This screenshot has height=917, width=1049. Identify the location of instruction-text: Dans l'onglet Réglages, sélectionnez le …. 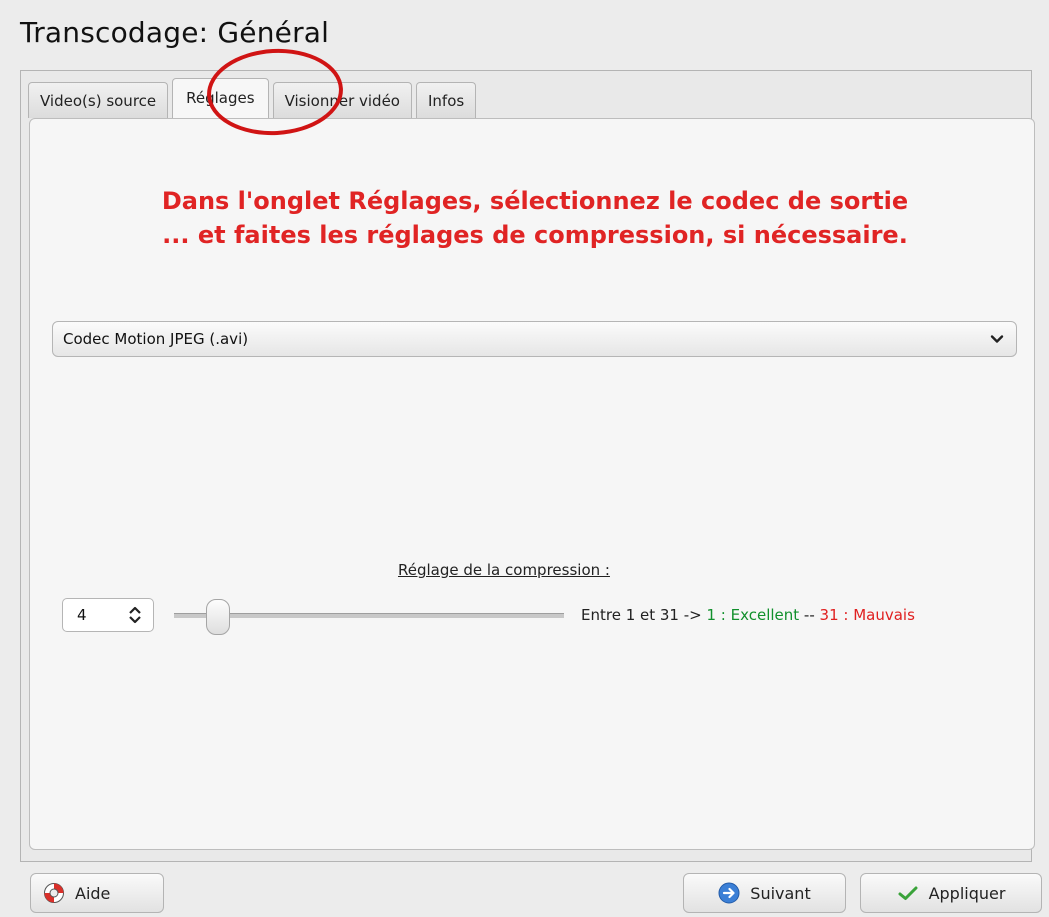
(535, 218).